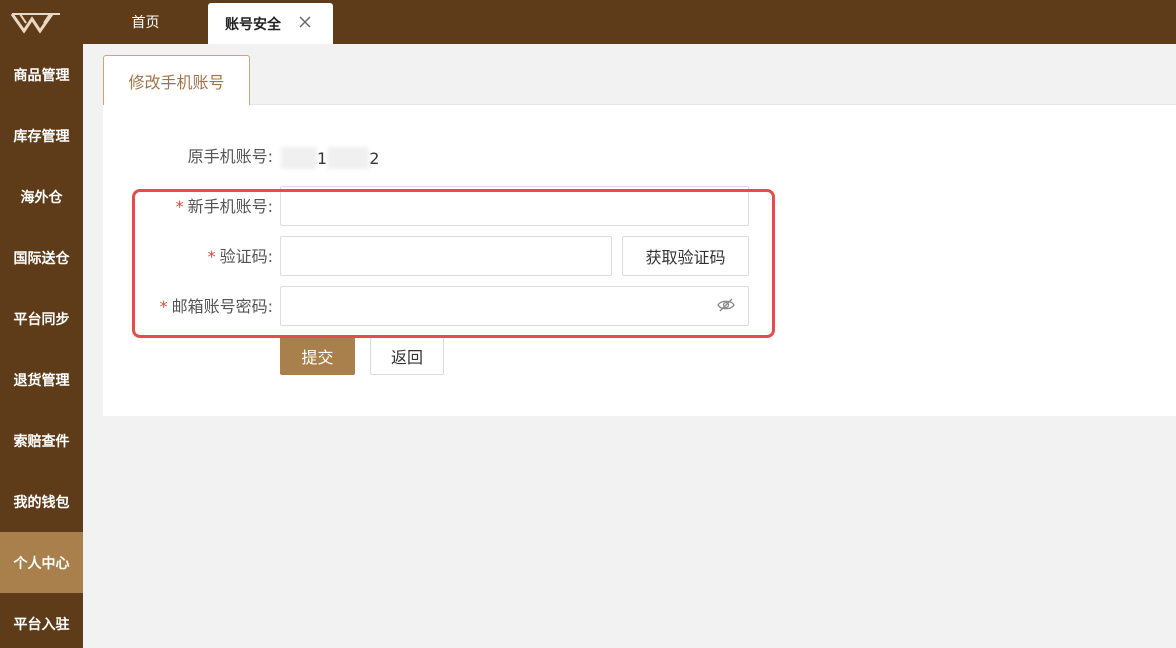  What do you see at coordinates (230, 206) in the screenshot?
I see `new-phone-label-text: 新手机账号:` at bounding box center [230, 206].